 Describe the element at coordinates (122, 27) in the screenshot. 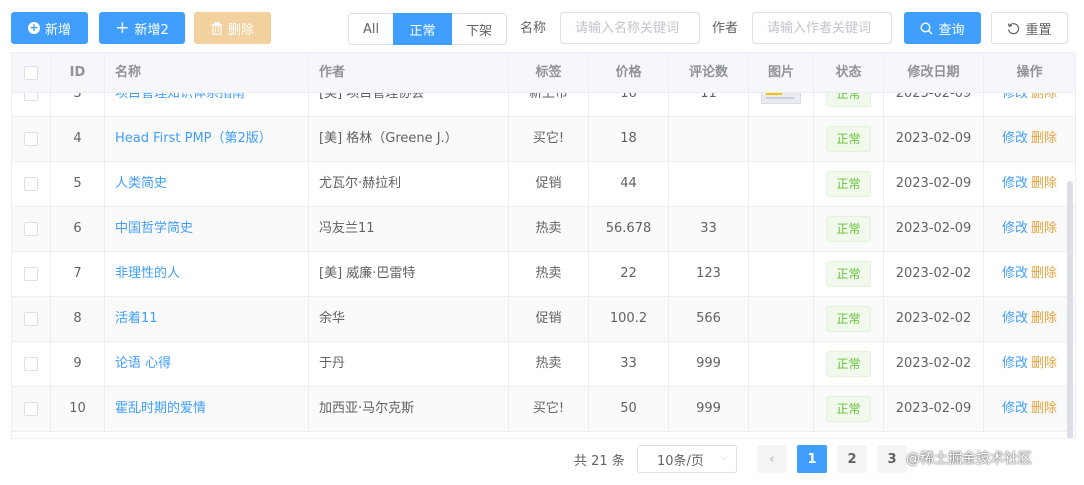

I see `plus-icon: +` at that location.